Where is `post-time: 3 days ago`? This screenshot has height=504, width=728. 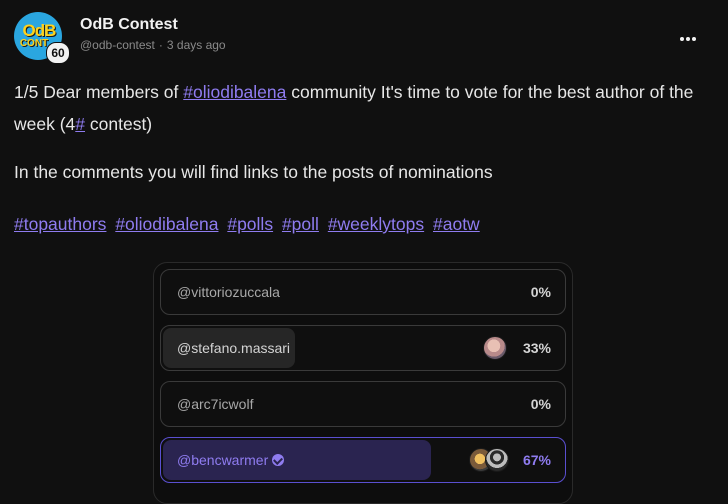 post-time: 3 days ago is located at coordinates (196, 45).